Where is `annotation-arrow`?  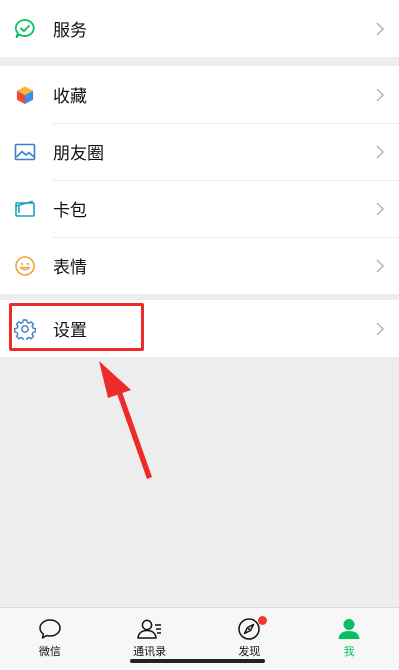
annotation-arrow is located at coordinates (125, 420).